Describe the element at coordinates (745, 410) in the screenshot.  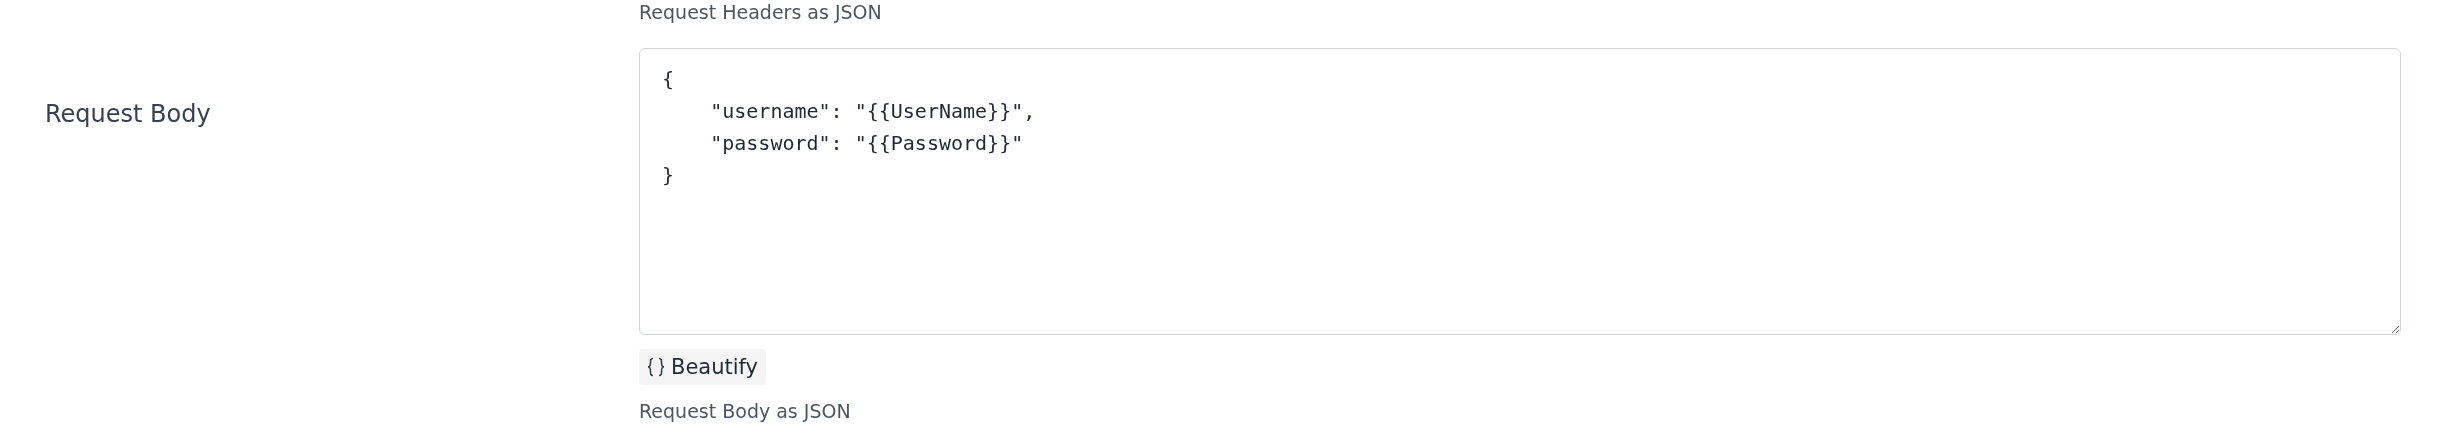
I see `field-hint: Request Body as JSON` at that location.